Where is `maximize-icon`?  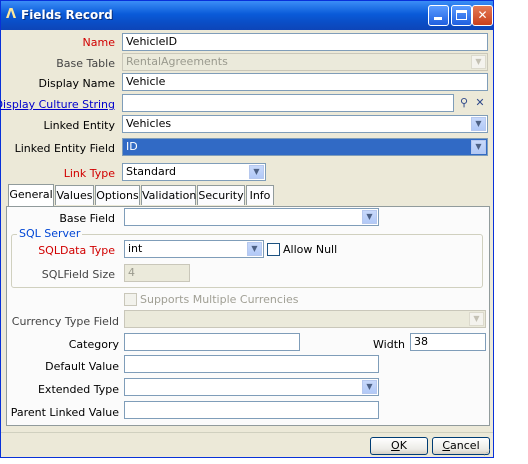
maximize-icon is located at coordinates (461, 15).